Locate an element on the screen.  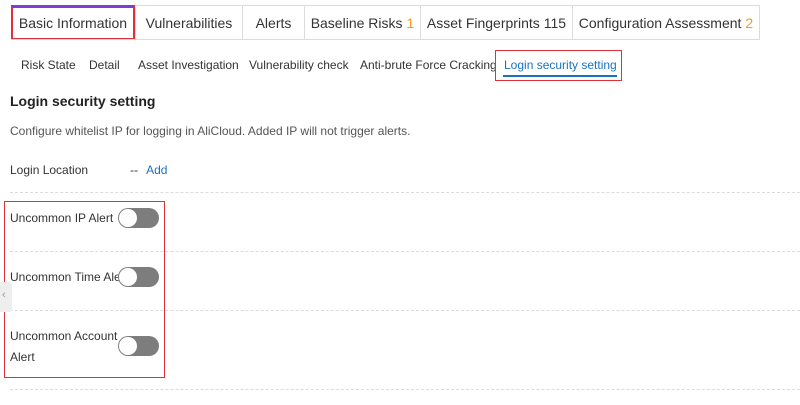
subtab-asset-investigation: Asset Investigation is located at coordinates (188, 65).